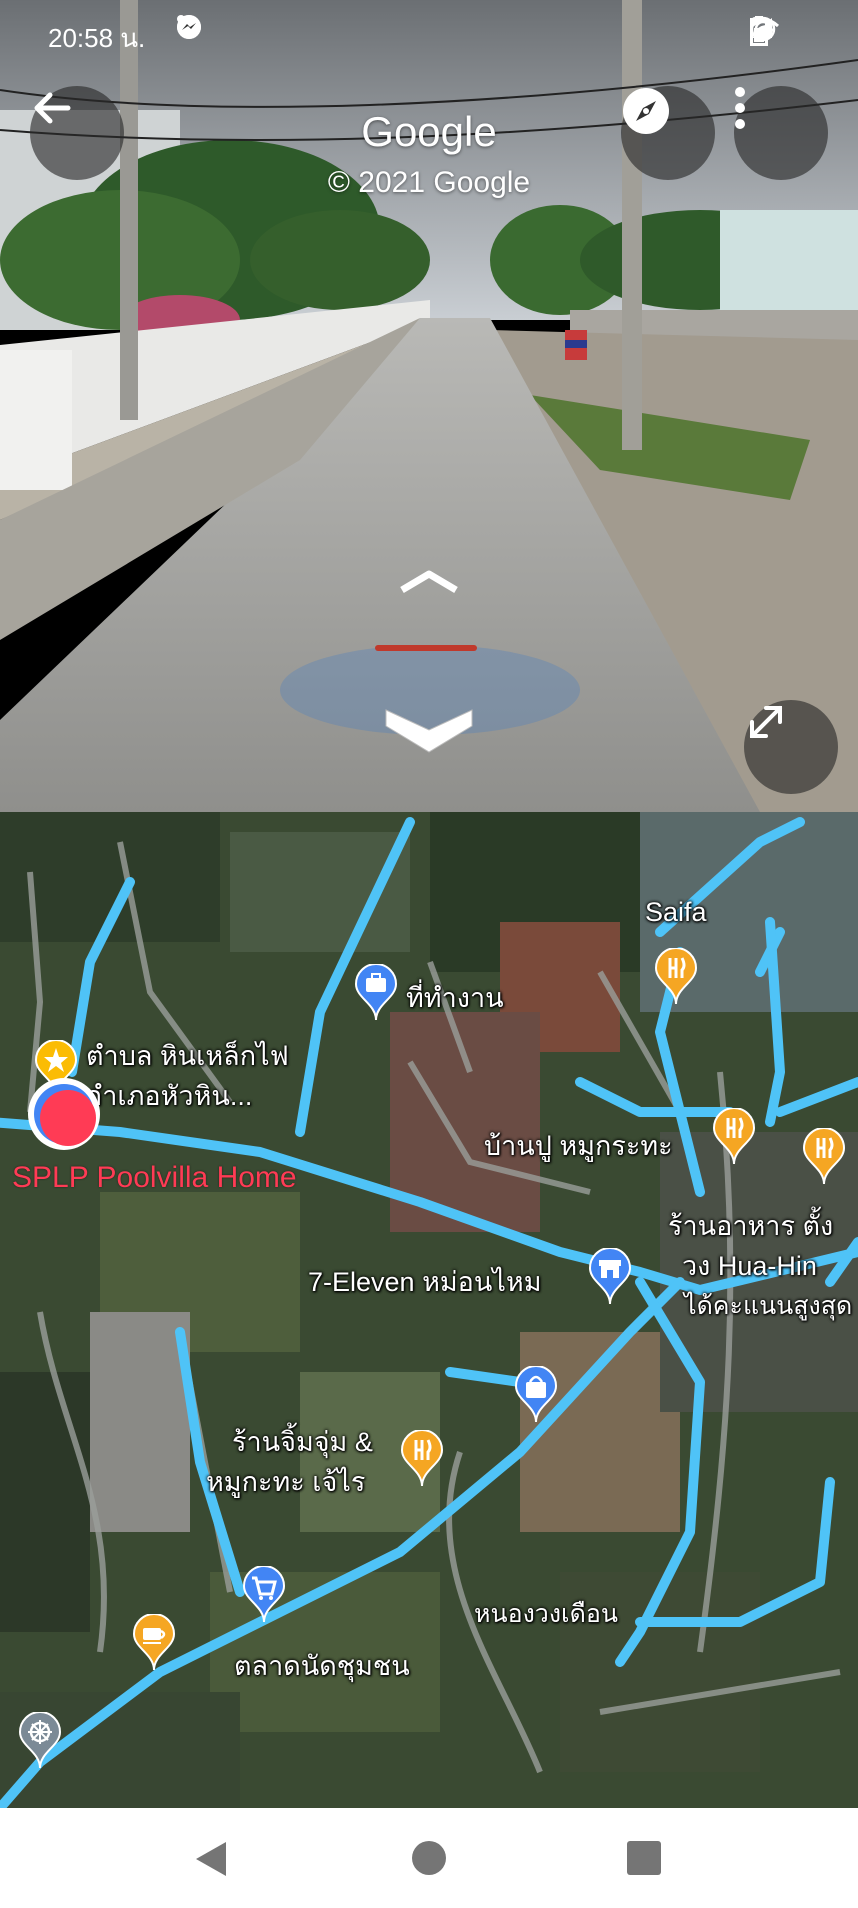 Image resolution: width=858 pixels, height=1908 pixels. I want to click on nav-recents-button, so click(644, 1860).